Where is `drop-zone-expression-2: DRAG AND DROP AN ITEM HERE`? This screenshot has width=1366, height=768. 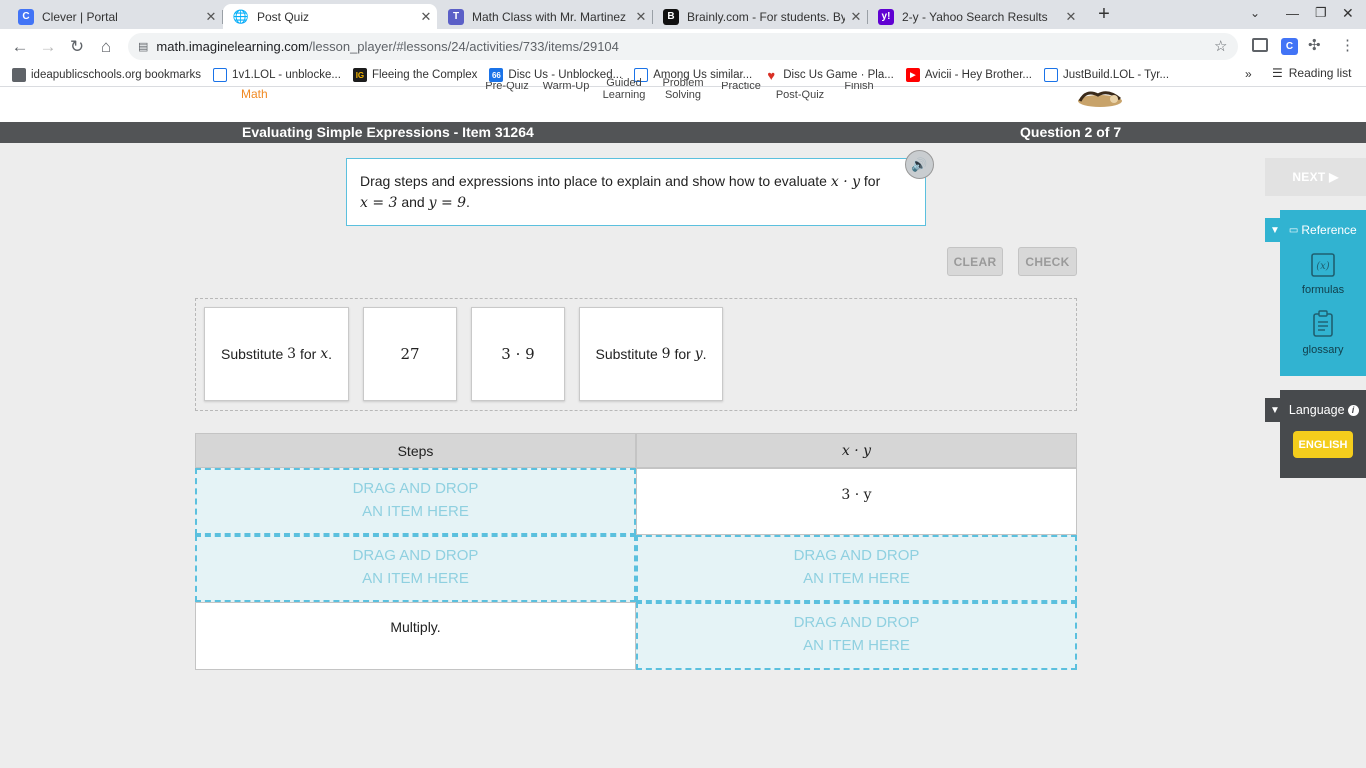
drop-zone-expression-2: DRAG AND DROP AN ITEM HERE is located at coordinates (856, 568).